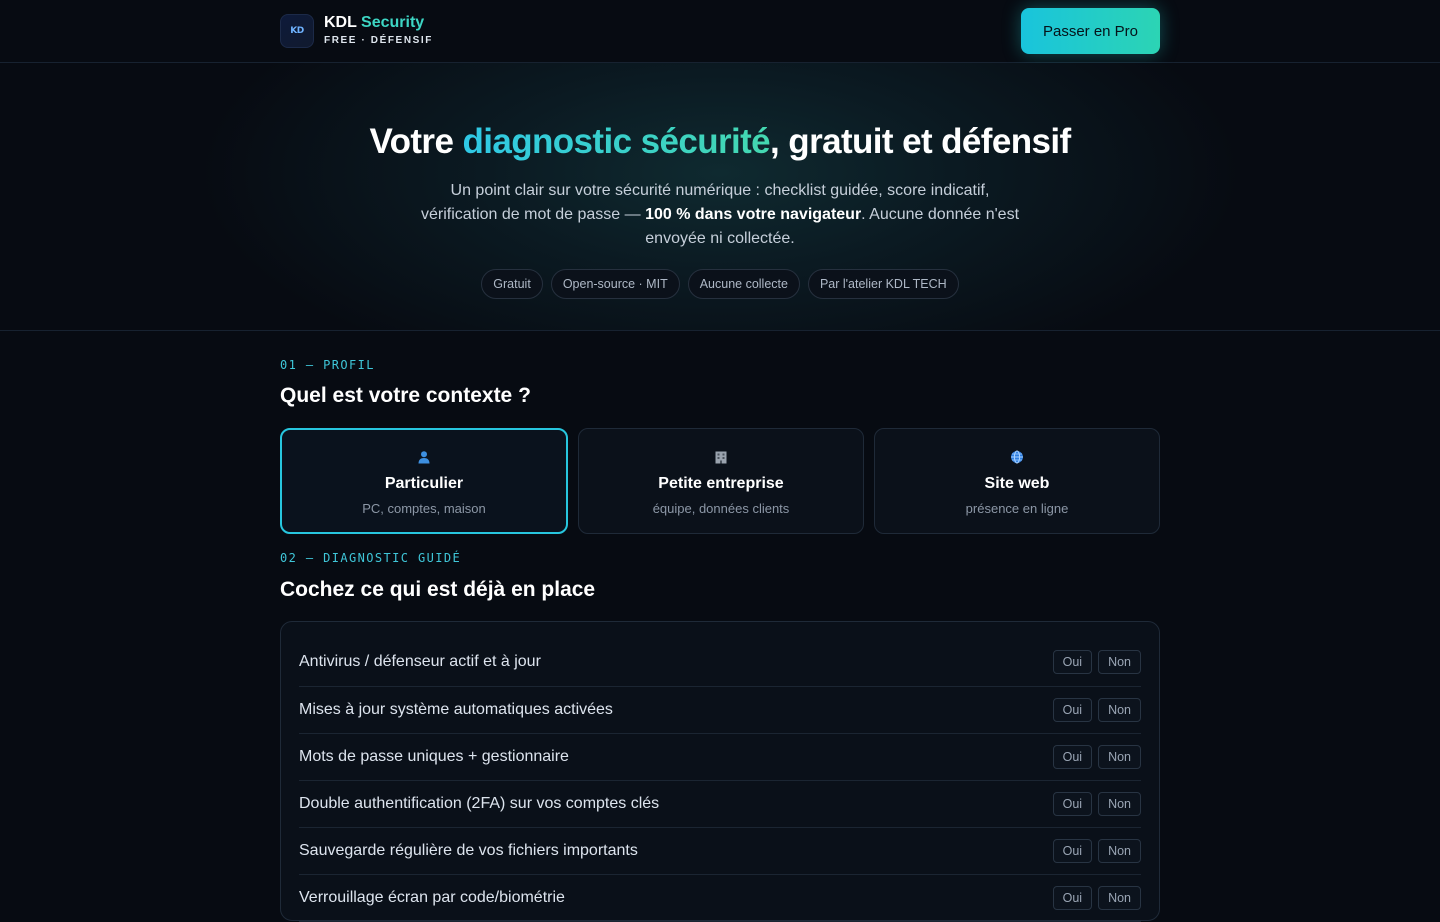  Describe the element at coordinates (721, 508) in the screenshot. I see `profile-card-desc: équipe, données clients` at that location.